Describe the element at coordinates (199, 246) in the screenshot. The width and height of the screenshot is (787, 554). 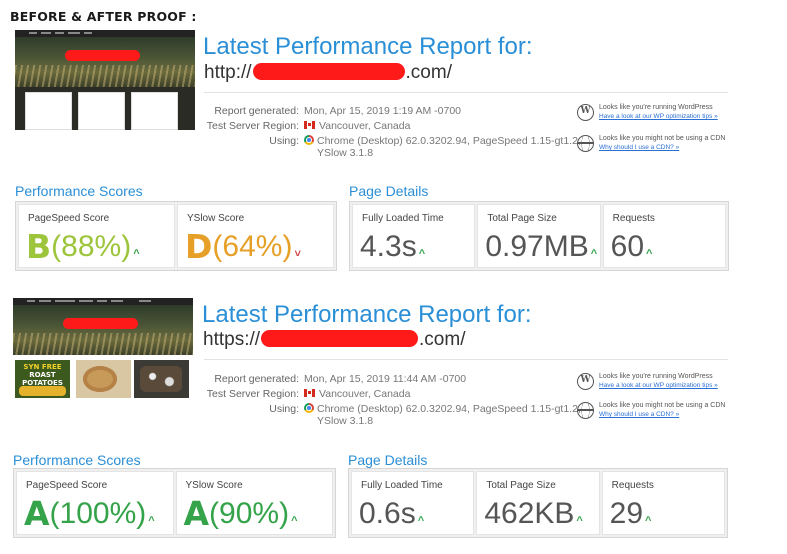
I see `yslow-grade: D` at that location.